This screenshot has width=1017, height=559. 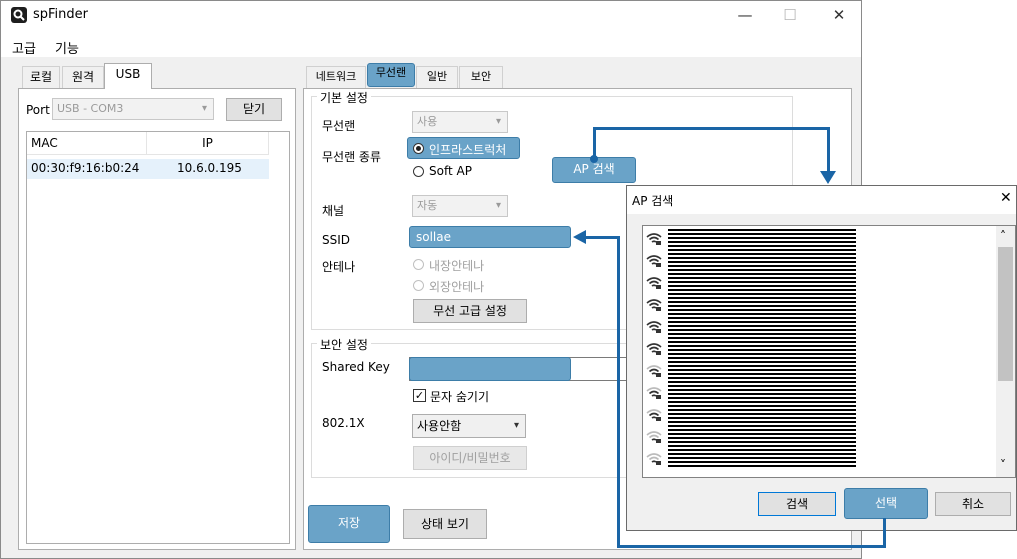 I want to click on wlan-type-label: 무선랜 종류, so click(x=352, y=157).